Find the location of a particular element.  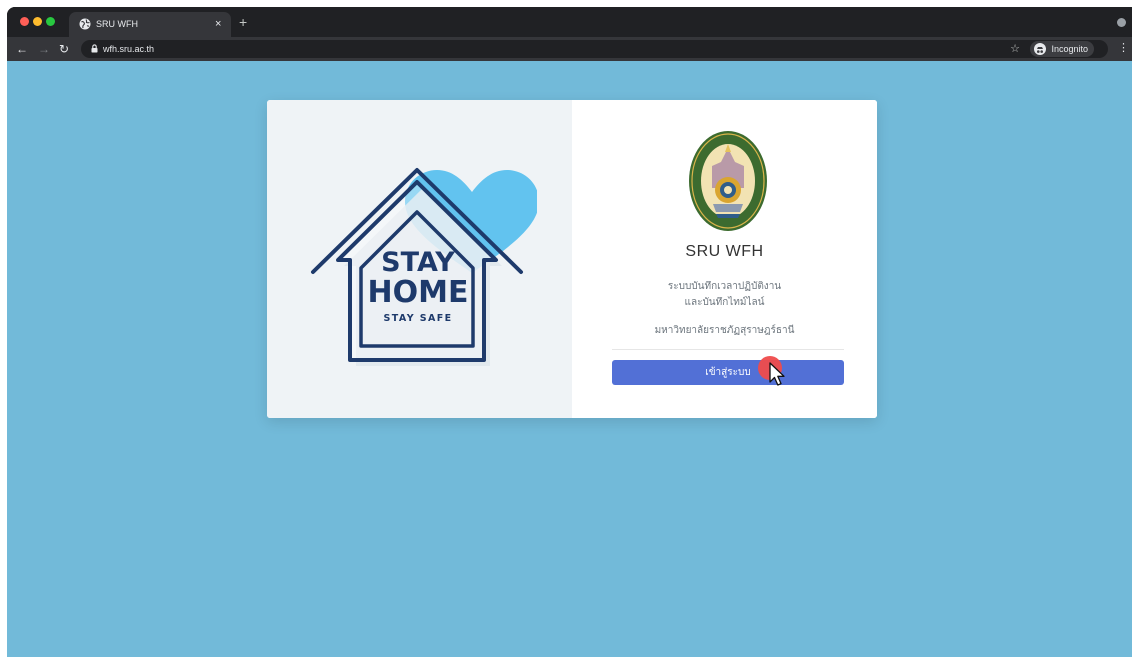

tab-close-icon: × is located at coordinates (218, 24).